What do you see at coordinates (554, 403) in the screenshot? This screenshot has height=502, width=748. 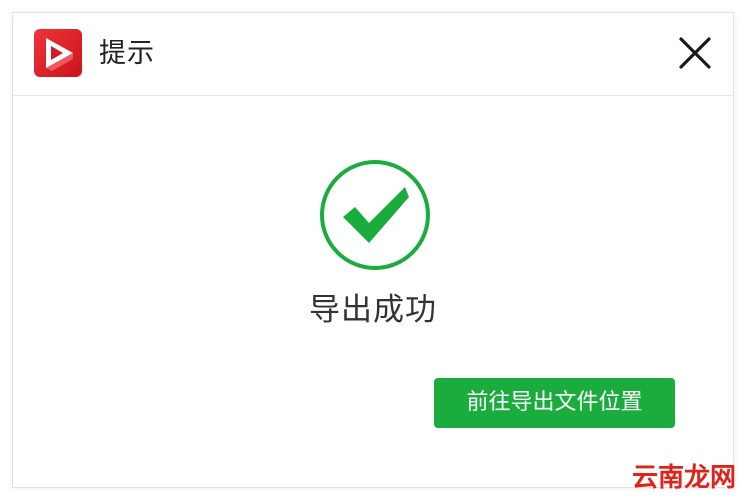 I see `open-export-location-button: 前往导出文件位置` at bounding box center [554, 403].